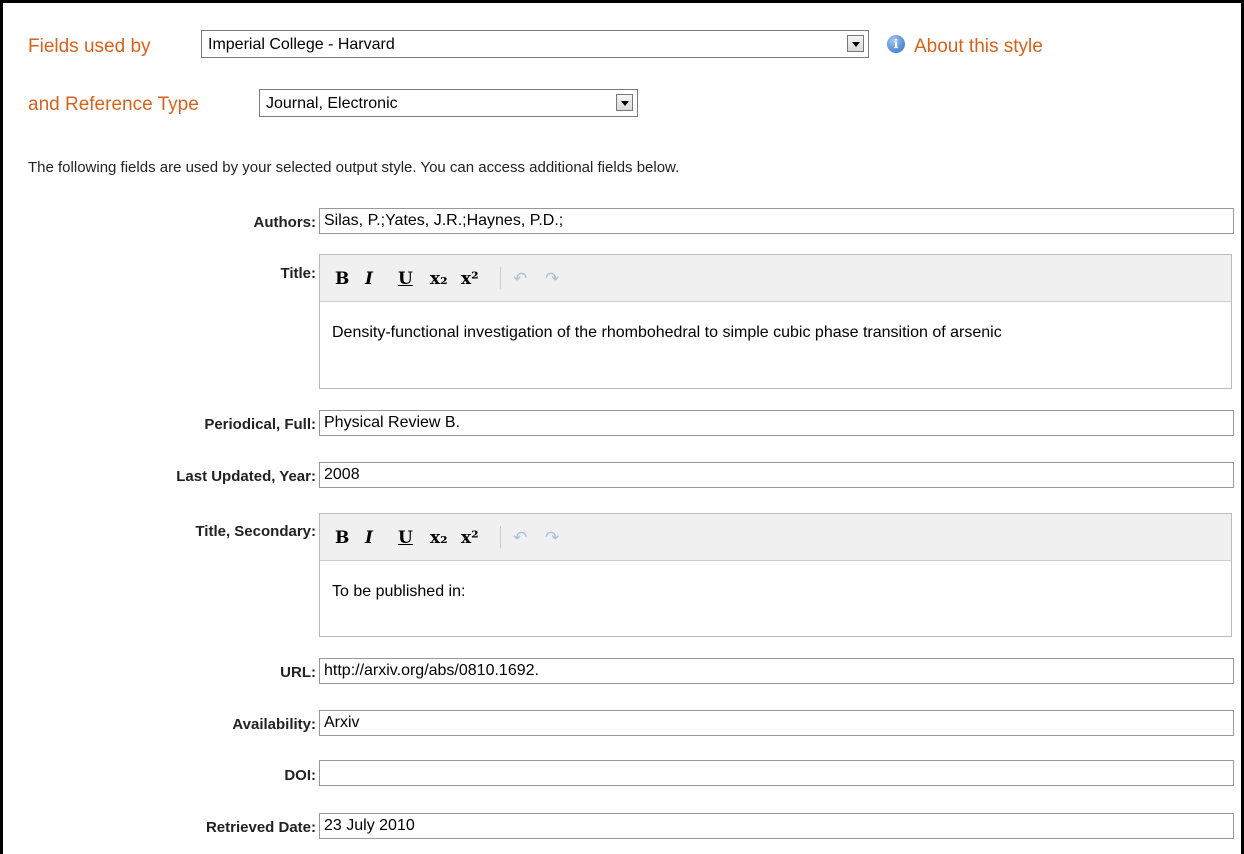  Describe the element at coordinates (260, 424) in the screenshot. I see `periodical-full-label: Periodical, Full:` at that location.